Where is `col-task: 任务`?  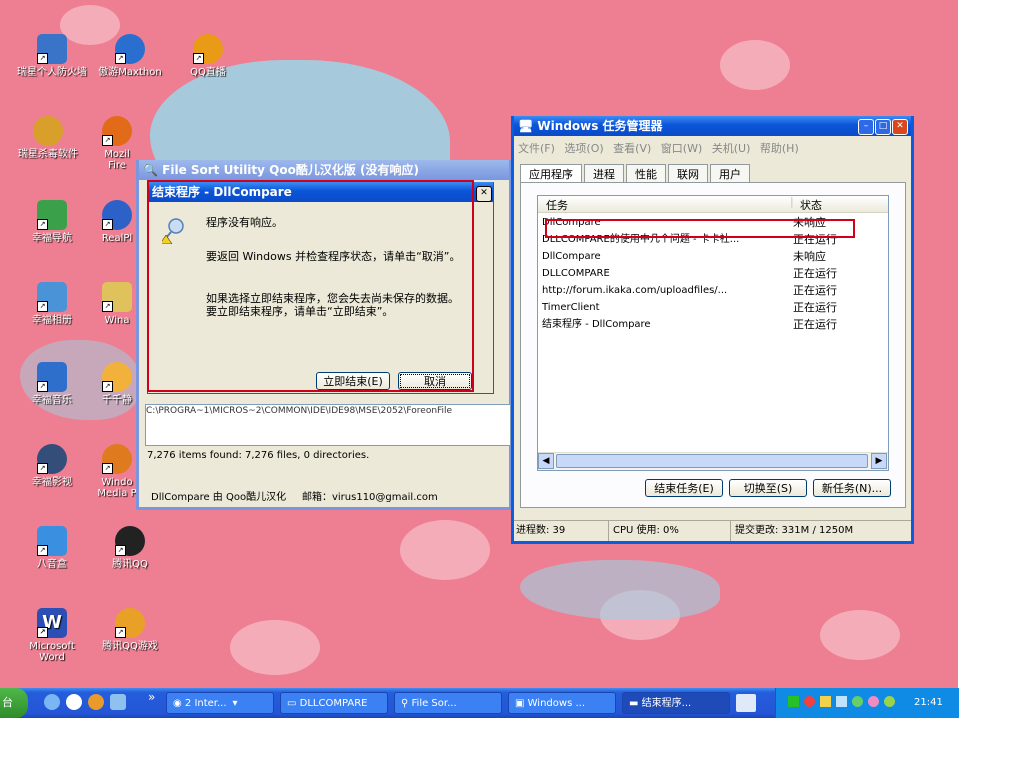
col-task: 任务 is located at coordinates (557, 205).